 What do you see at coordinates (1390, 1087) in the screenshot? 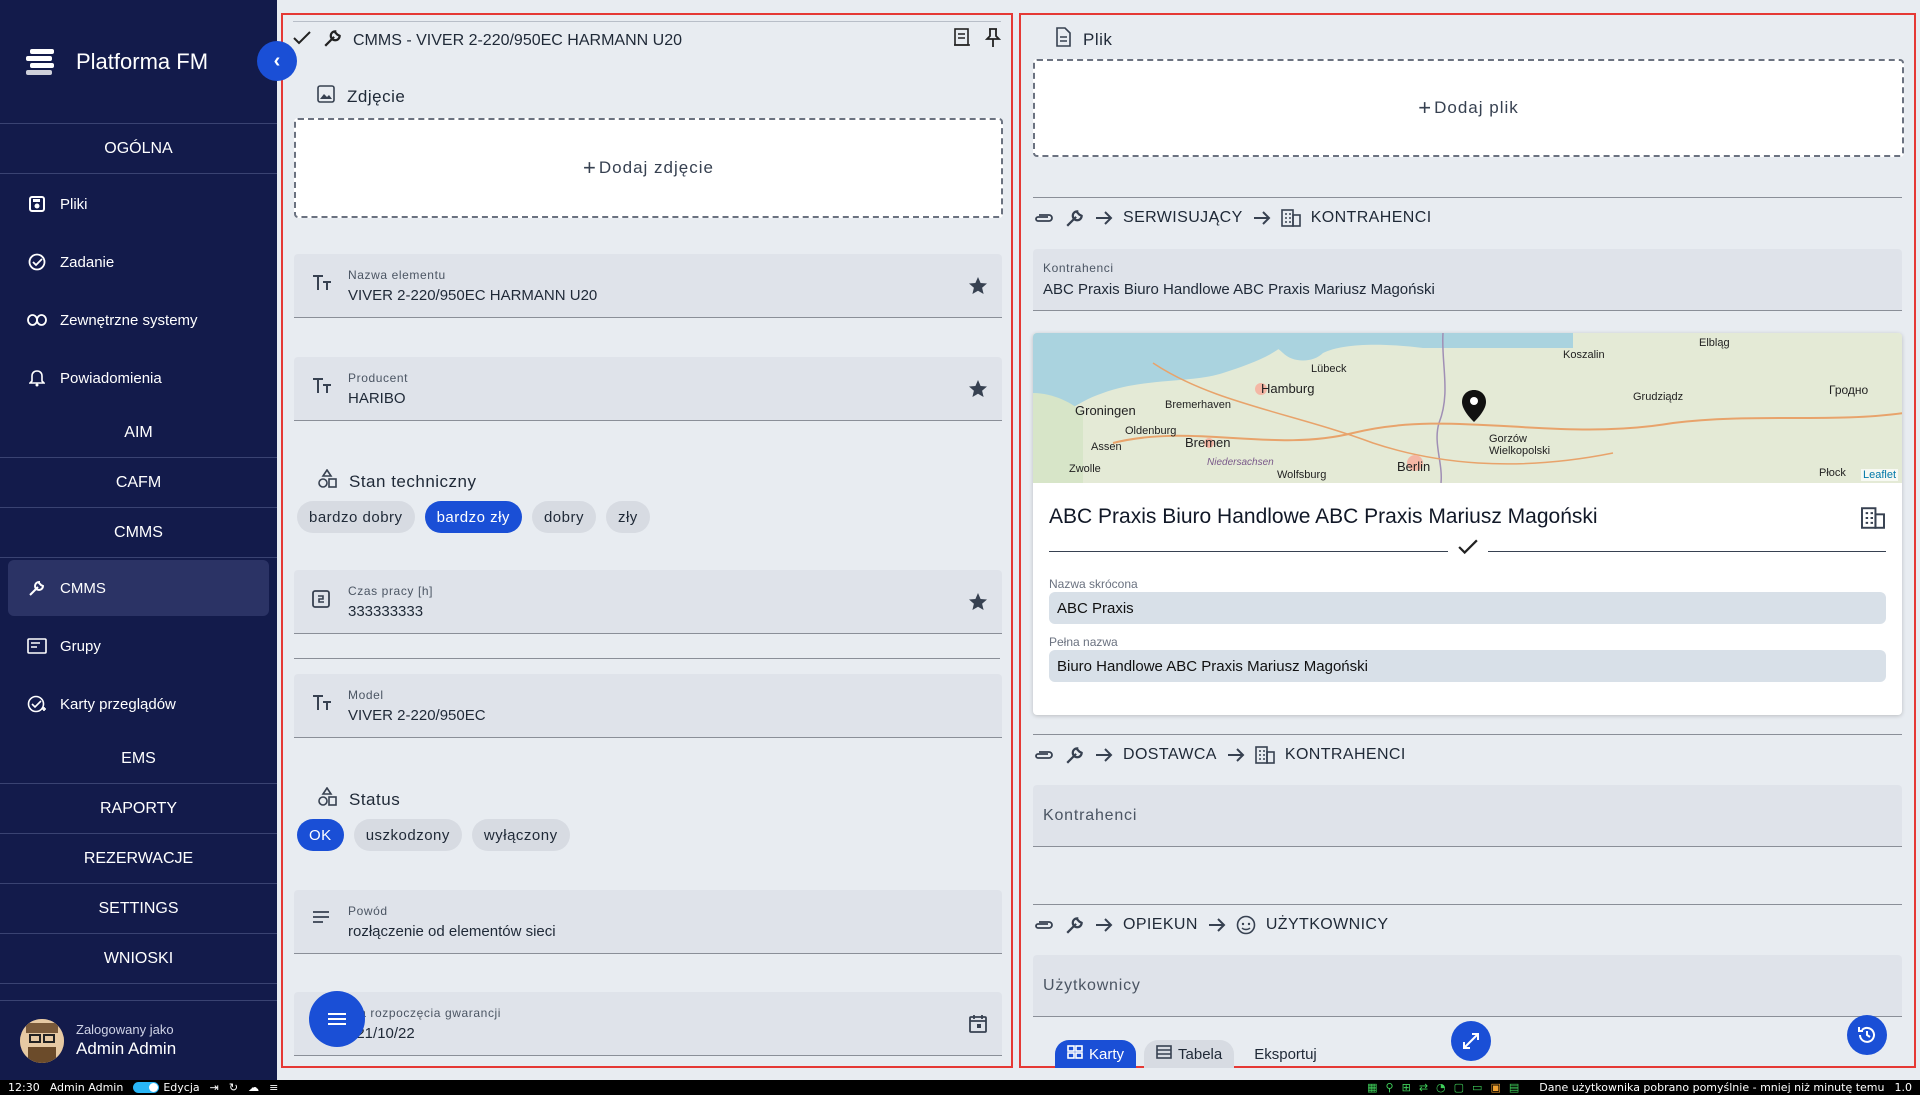
I see `tree-icon: ⚲` at bounding box center [1390, 1087].